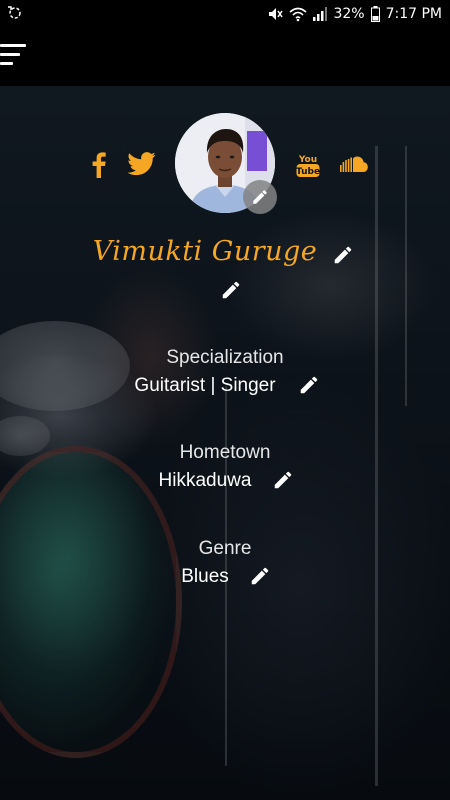 Image resolution: width=450 pixels, height=800 pixels. I want to click on mute-icon, so click(275, 14).